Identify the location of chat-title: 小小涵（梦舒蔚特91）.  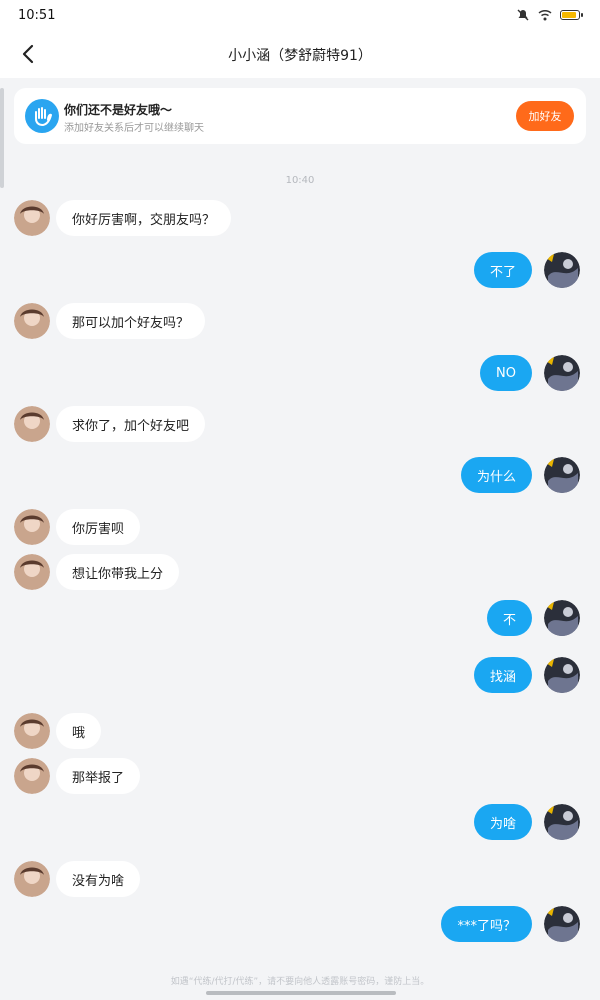
(300, 56).